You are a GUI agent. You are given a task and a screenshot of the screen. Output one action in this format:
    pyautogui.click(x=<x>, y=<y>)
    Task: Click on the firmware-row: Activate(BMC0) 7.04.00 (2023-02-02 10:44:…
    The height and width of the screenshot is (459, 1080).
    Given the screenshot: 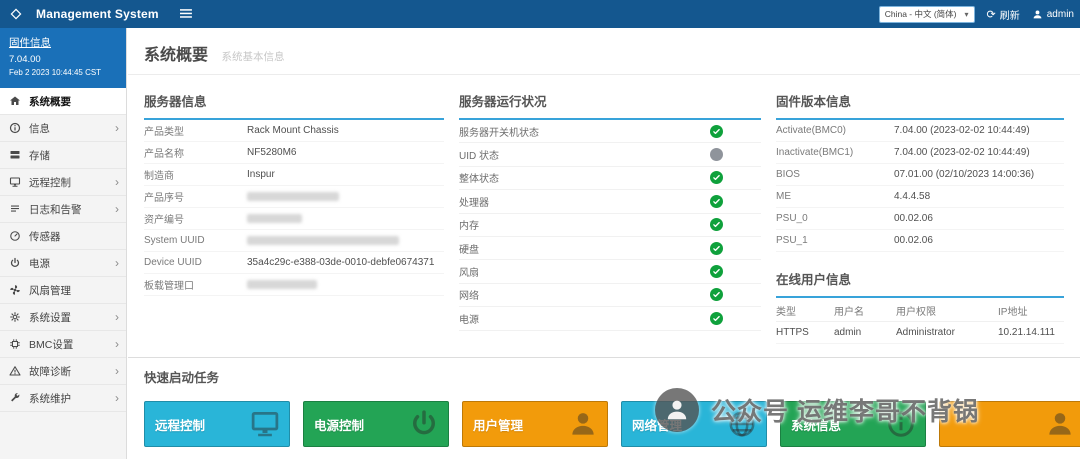 What is the action you would take?
    pyautogui.click(x=920, y=131)
    